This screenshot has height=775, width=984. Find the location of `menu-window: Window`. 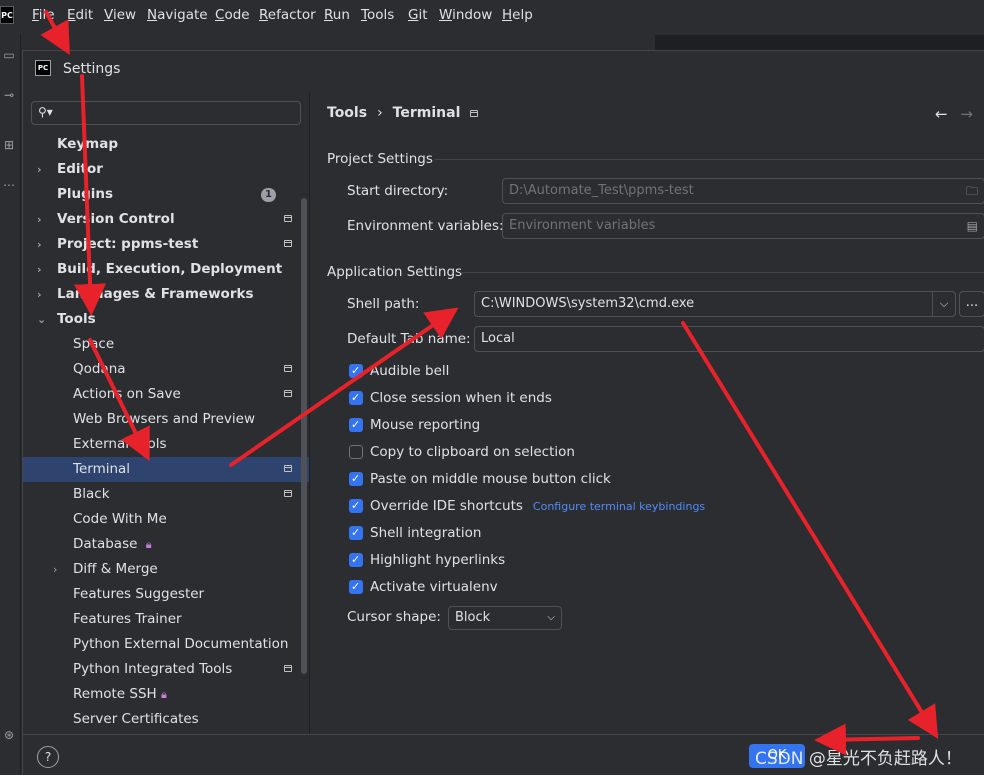

menu-window: Window is located at coordinates (465, 15).